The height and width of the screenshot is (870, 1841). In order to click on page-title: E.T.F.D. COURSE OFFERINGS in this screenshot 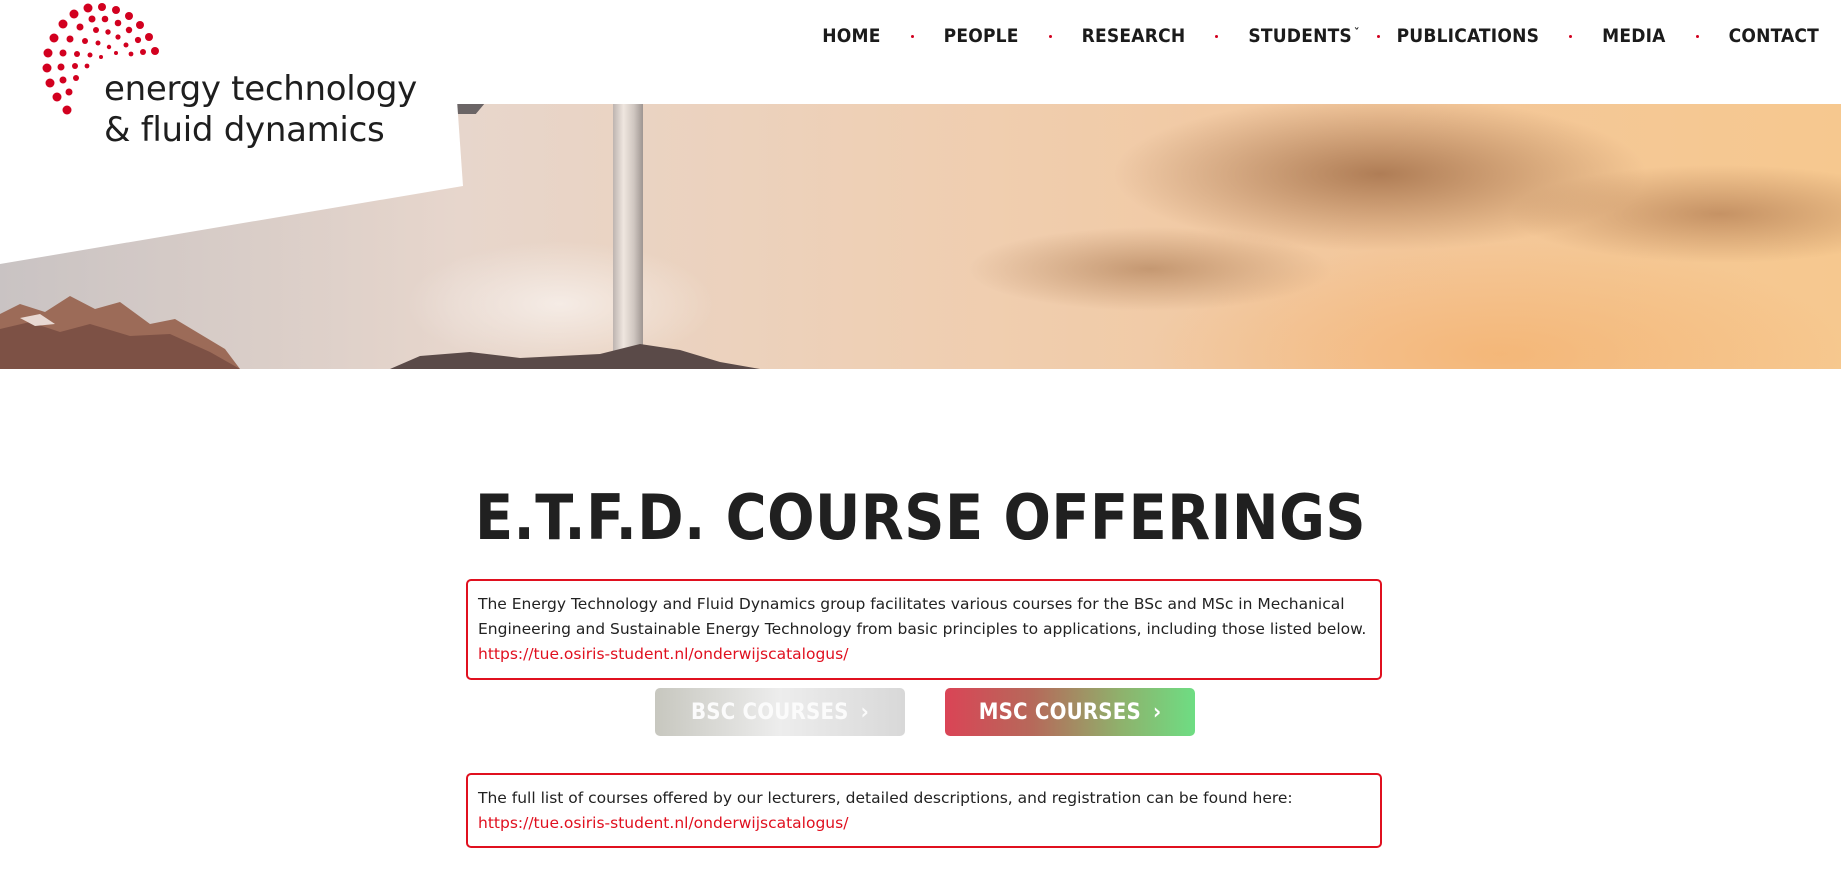, I will do `click(920, 517)`.